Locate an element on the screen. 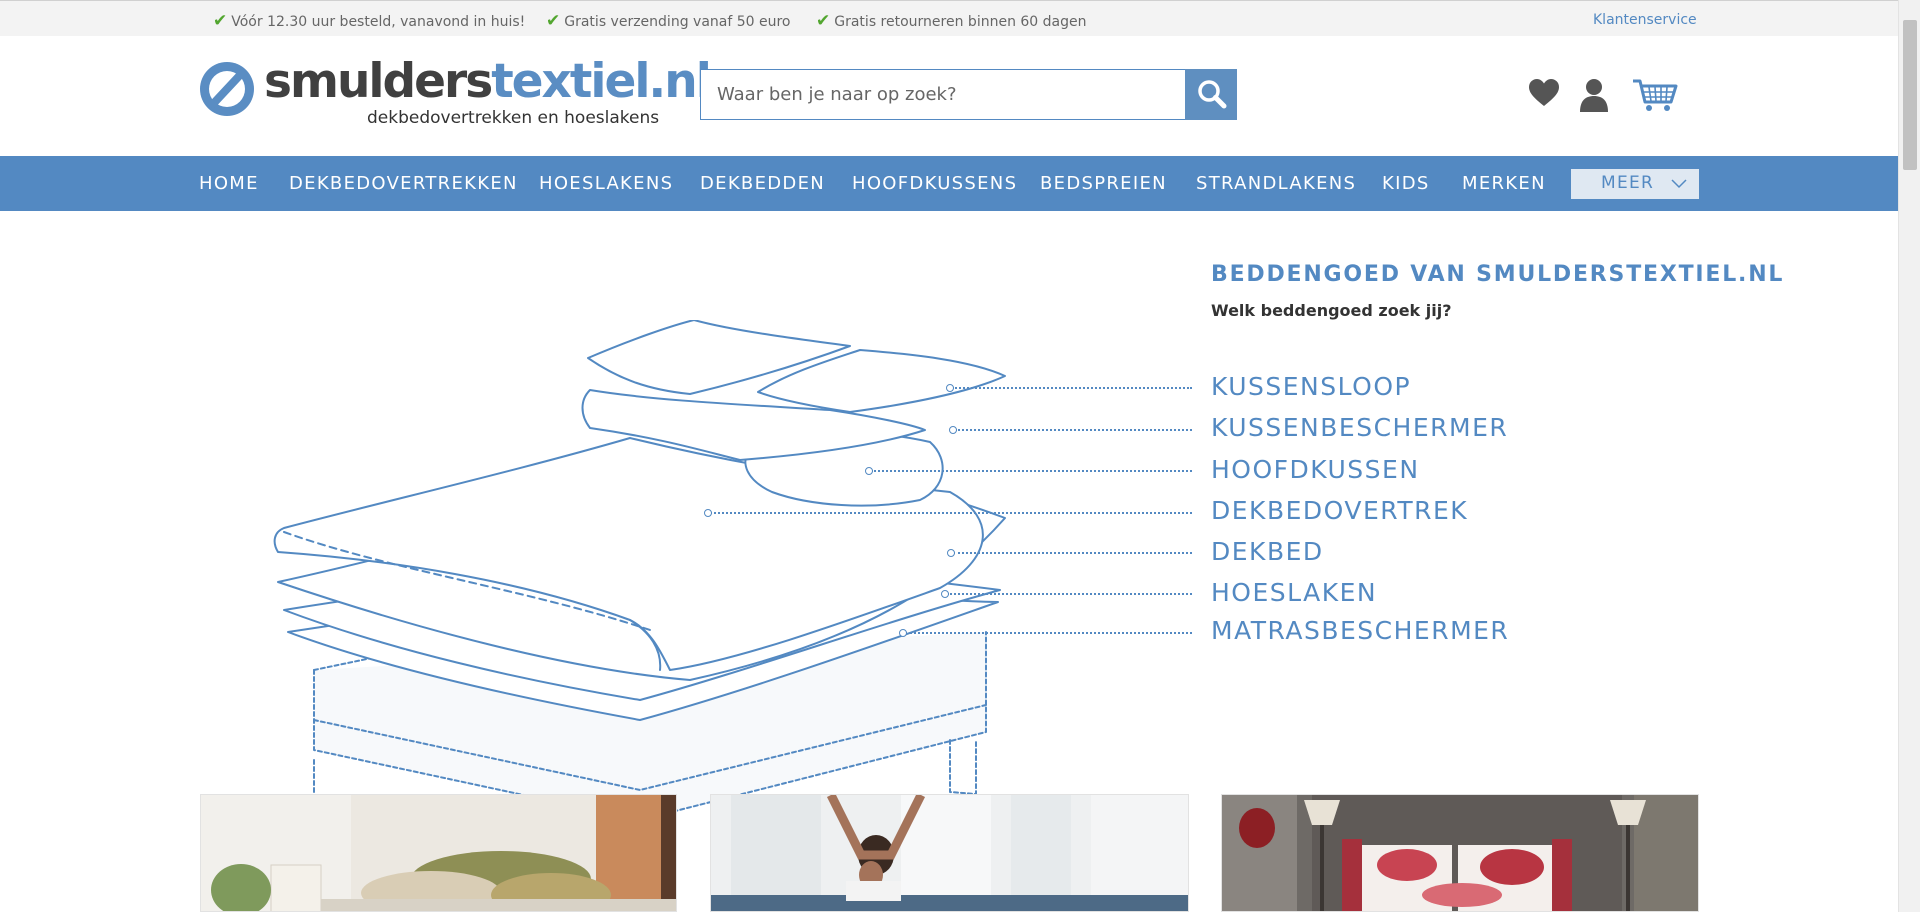 The height and width of the screenshot is (912, 1920). layer-link-kussensloop: KUSSENSLOOP is located at coordinates (1311, 386).